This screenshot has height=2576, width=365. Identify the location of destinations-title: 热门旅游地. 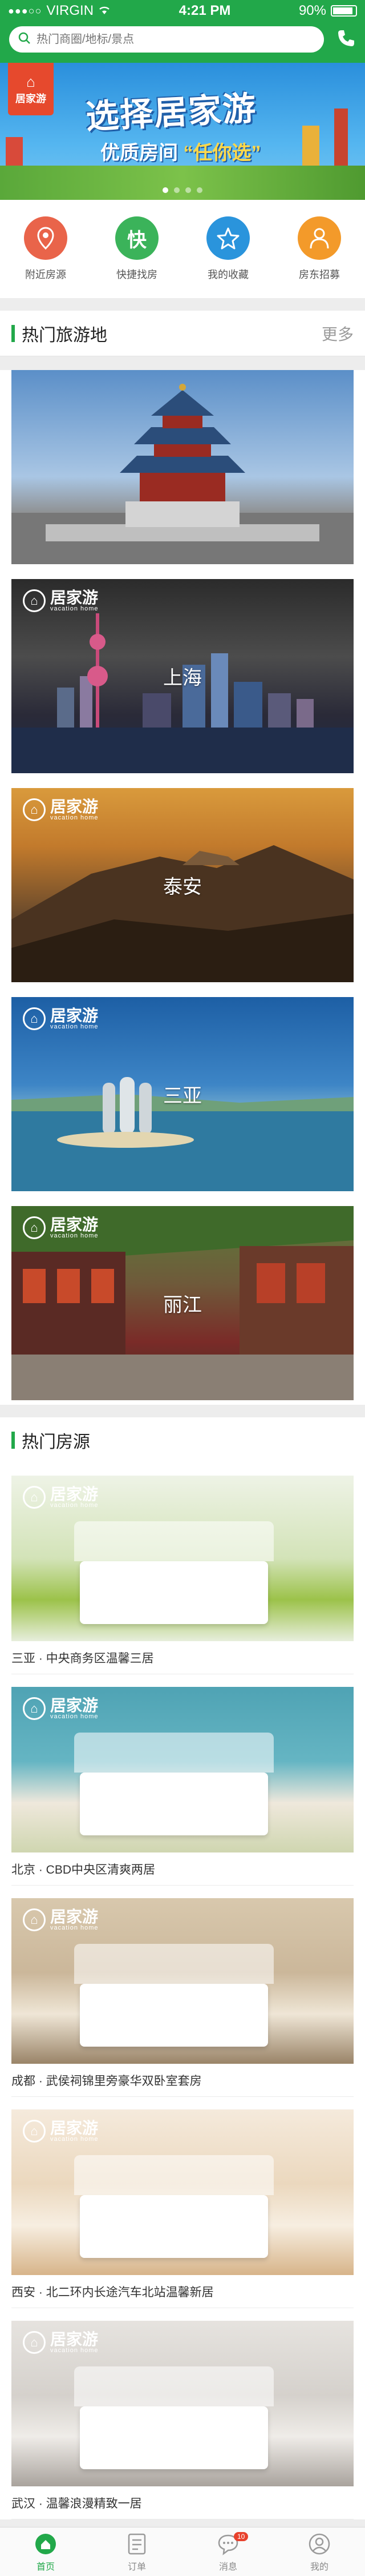
(59, 333).